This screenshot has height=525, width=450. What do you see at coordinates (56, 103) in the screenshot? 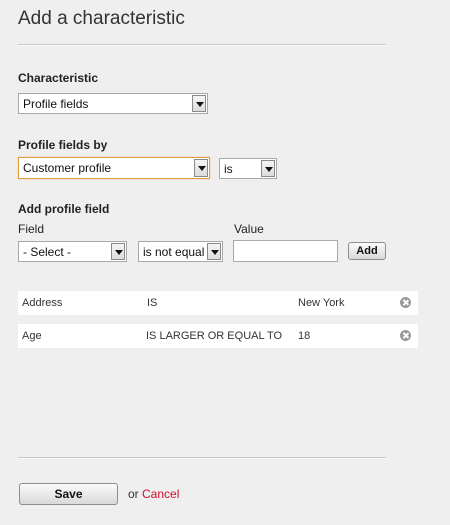
I see `characteristic-select-value: Profile fields` at bounding box center [56, 103].